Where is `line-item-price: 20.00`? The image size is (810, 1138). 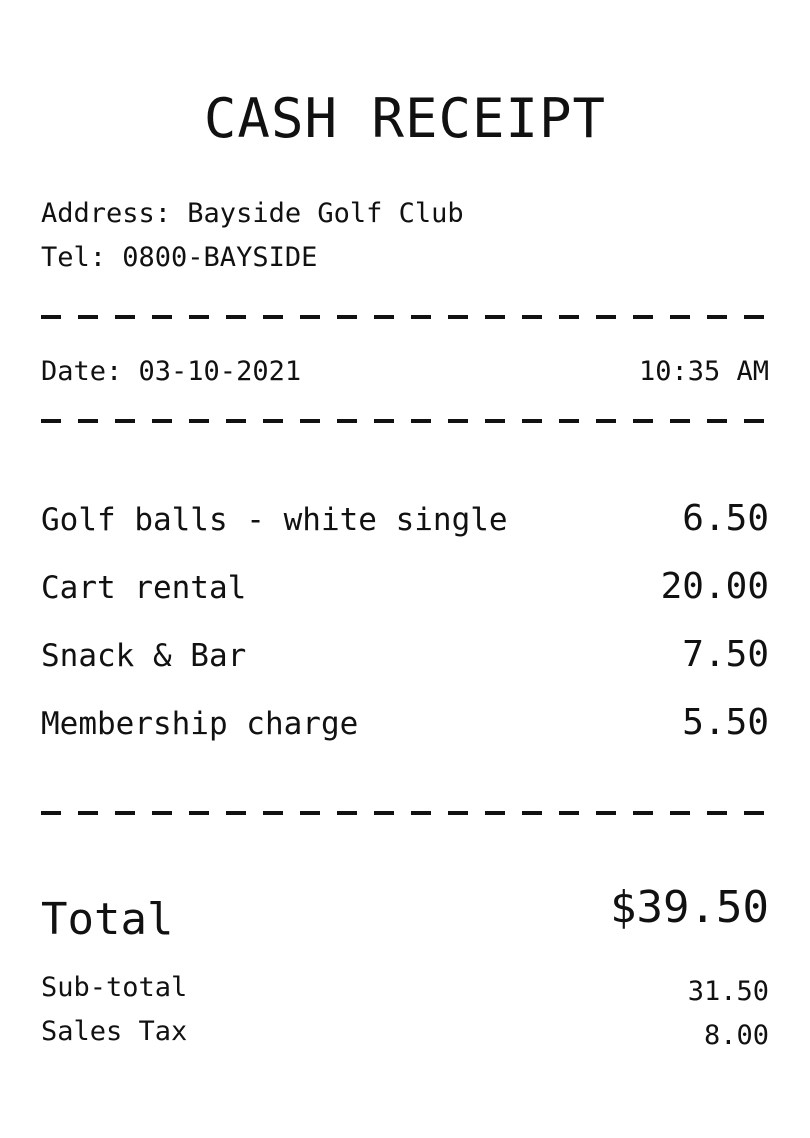 line-item-price: 20.00 is located at coordinates (714, 586).